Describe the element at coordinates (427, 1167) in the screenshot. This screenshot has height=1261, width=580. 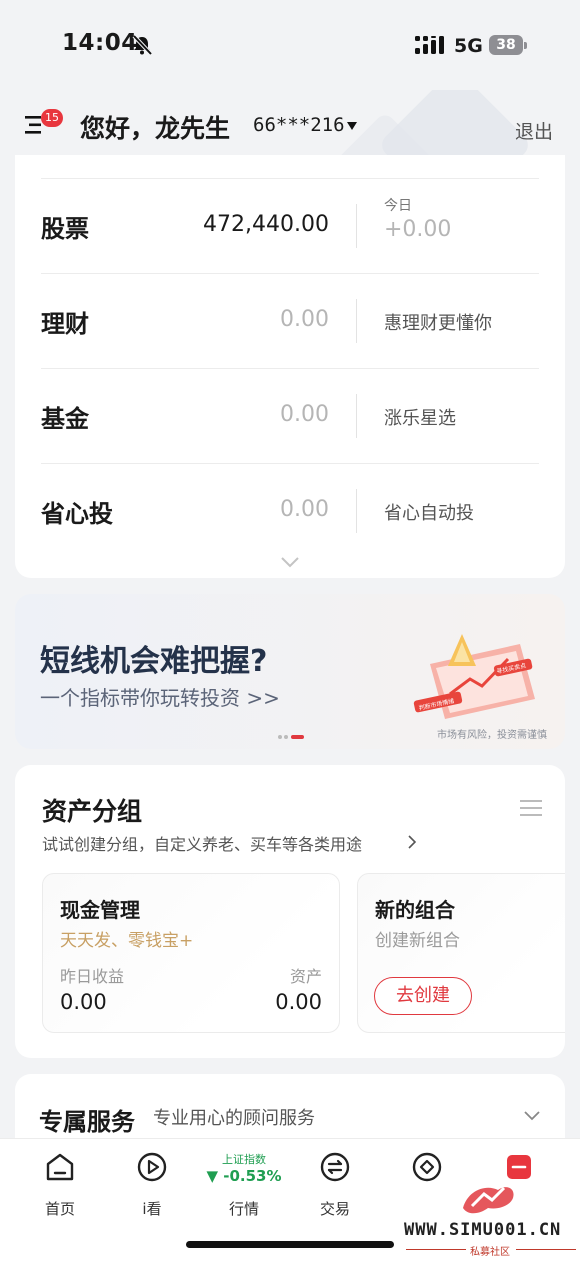
I see `discover-icon` at that location.